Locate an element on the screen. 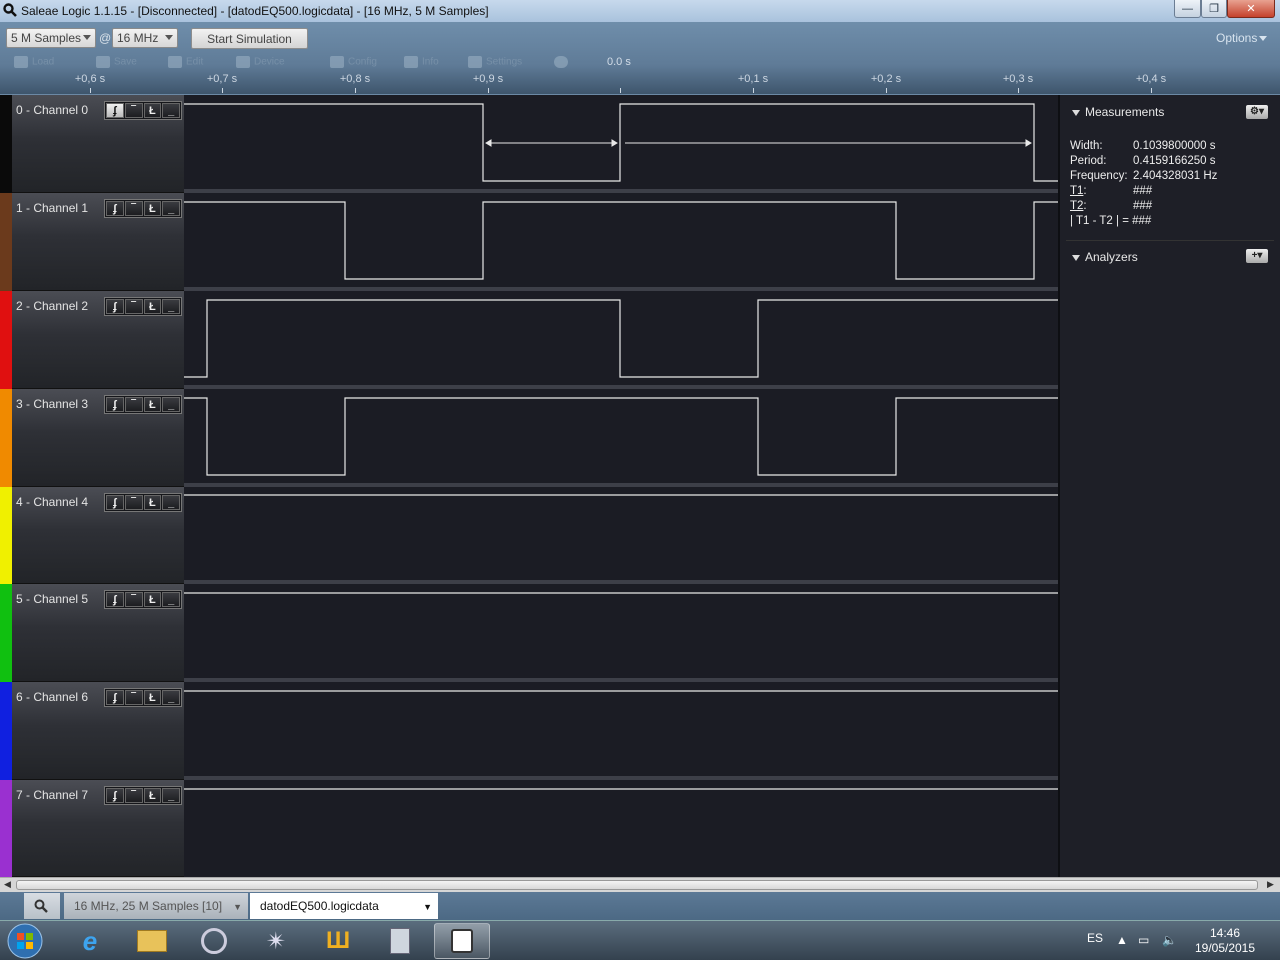 Image resolution: width=1280 pixels, height=960 pixels. horizontal-scrollbar: ◀ ▶ is located at coordinates (640, 884).